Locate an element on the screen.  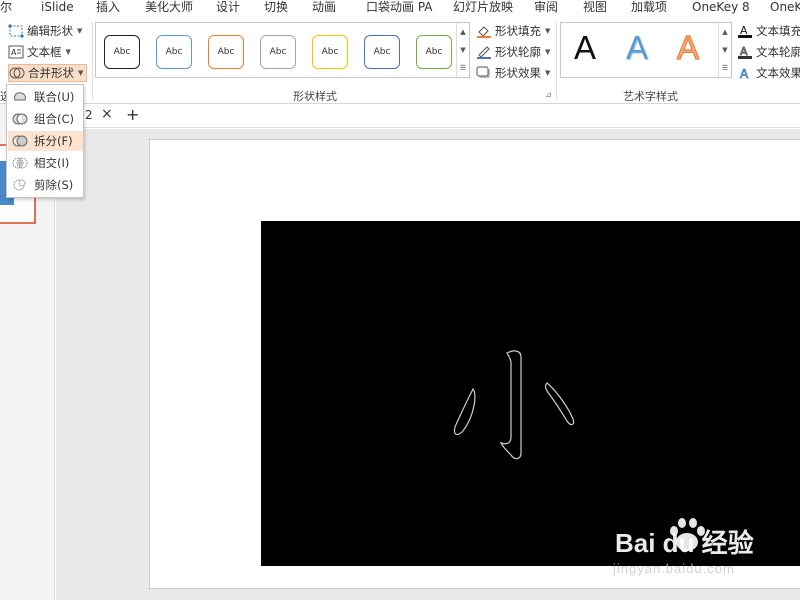
add-tab-icon: + is located at coordinates (132, 114).